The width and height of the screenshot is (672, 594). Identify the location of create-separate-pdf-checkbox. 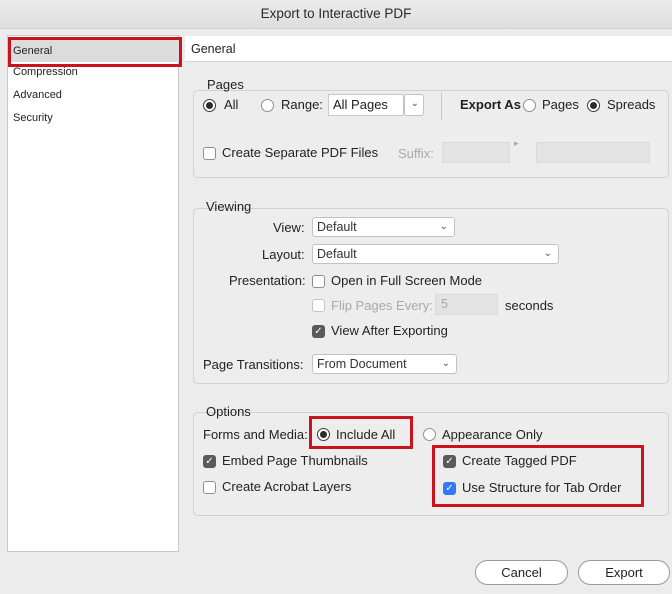
(209, 153).